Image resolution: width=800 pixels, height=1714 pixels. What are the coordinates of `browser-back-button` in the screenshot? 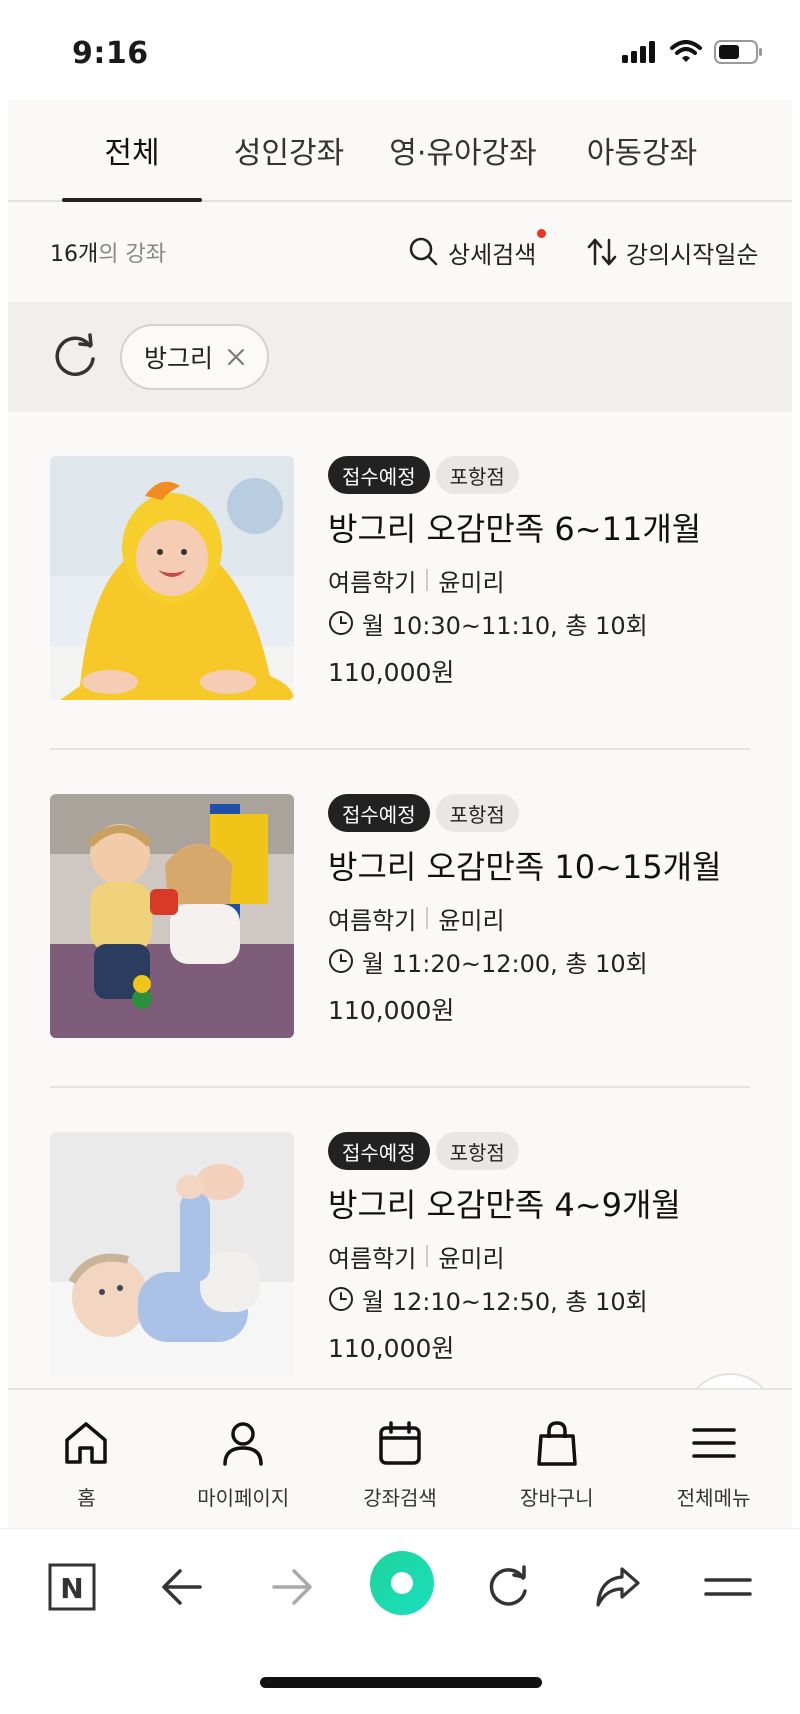 It's located at (182, 1587).